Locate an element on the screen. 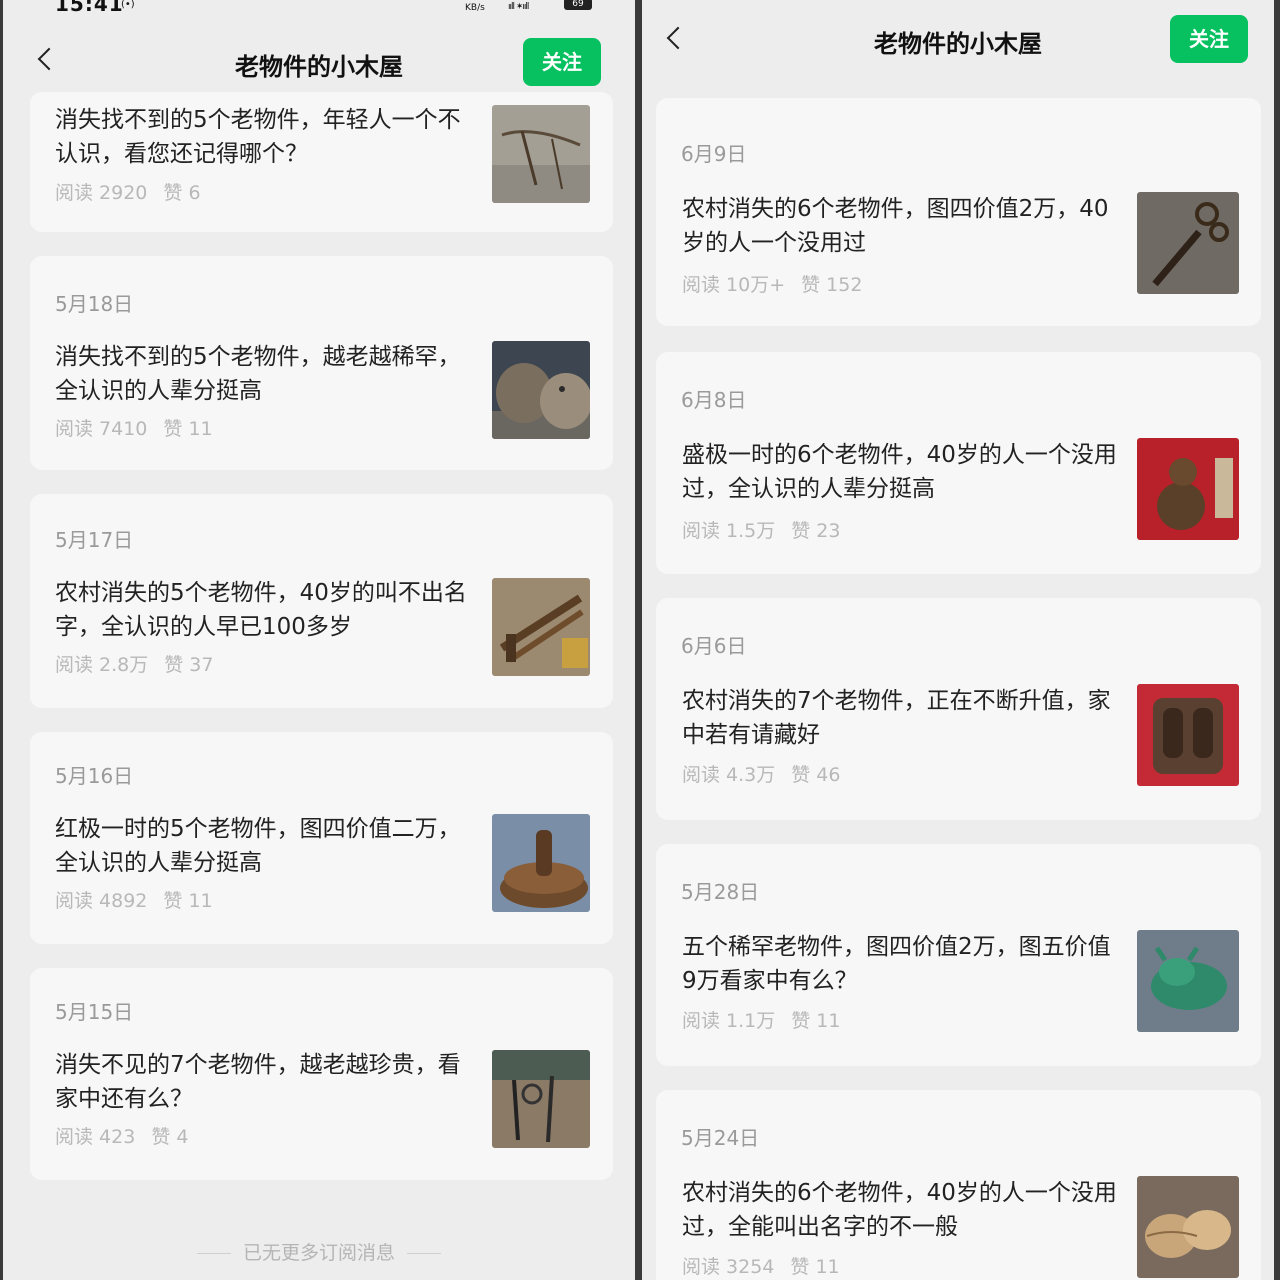 The image size is (1280, 1280). article-date: 5月16日 is located at coordinates (94, 776).